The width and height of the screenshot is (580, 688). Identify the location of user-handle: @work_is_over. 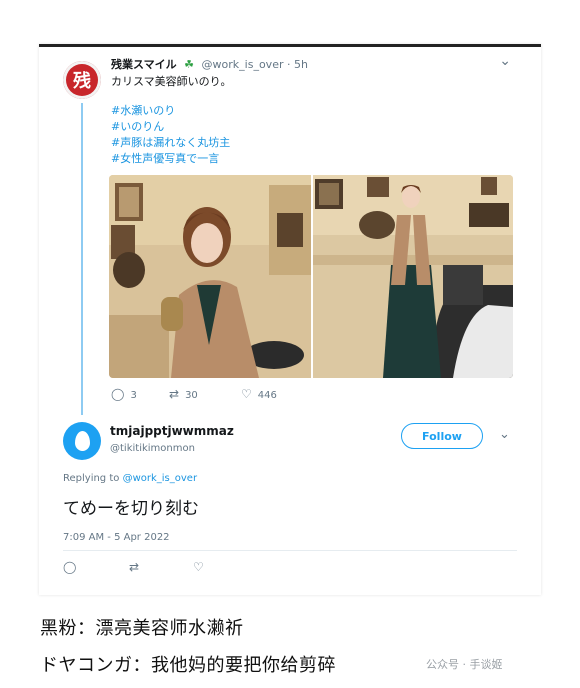
(243, 64).